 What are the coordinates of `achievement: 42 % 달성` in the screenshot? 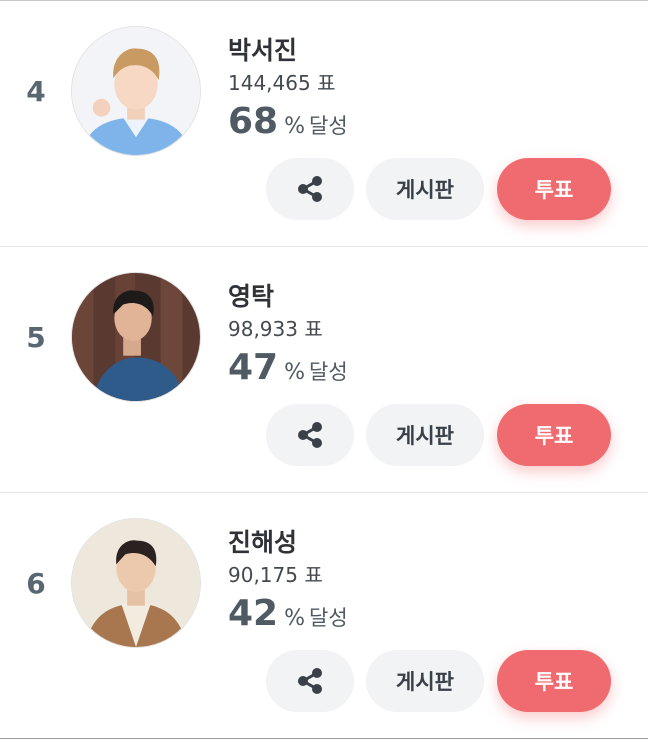 It's located at (288, 613).